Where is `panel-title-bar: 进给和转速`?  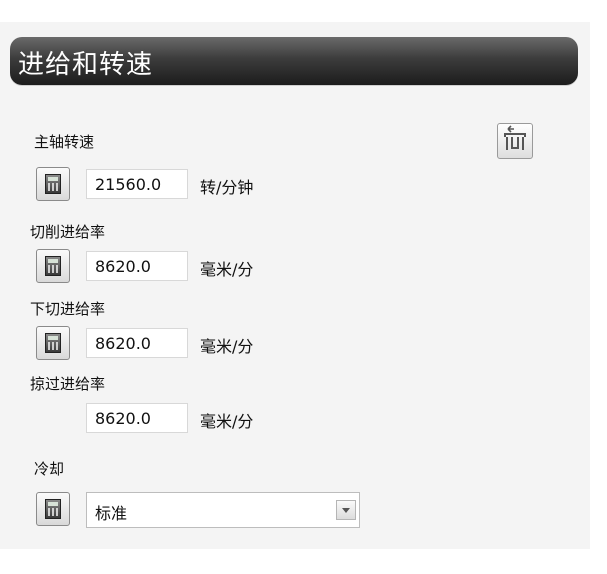
panel-title-bar: 进给和转速 is located at coordinates (294, 61).